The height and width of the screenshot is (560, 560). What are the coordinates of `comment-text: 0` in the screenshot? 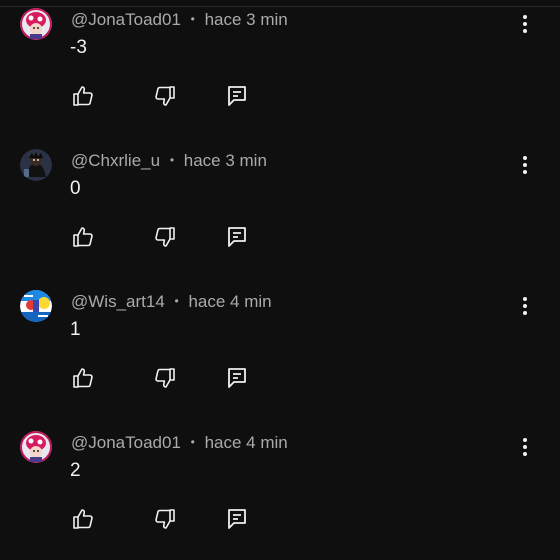 It's located at (75, 188).